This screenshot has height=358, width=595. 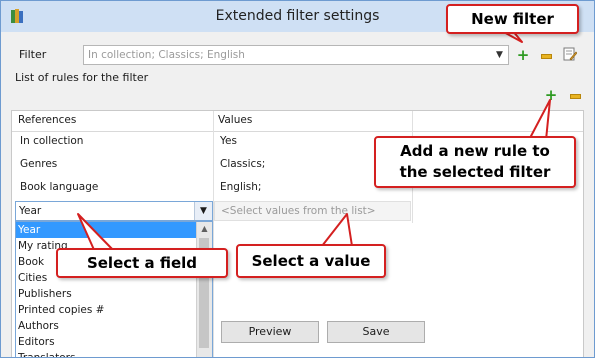 I want to click on add-rule-callout: Add a new rule to the selected filter, so click(x=475, y=162).